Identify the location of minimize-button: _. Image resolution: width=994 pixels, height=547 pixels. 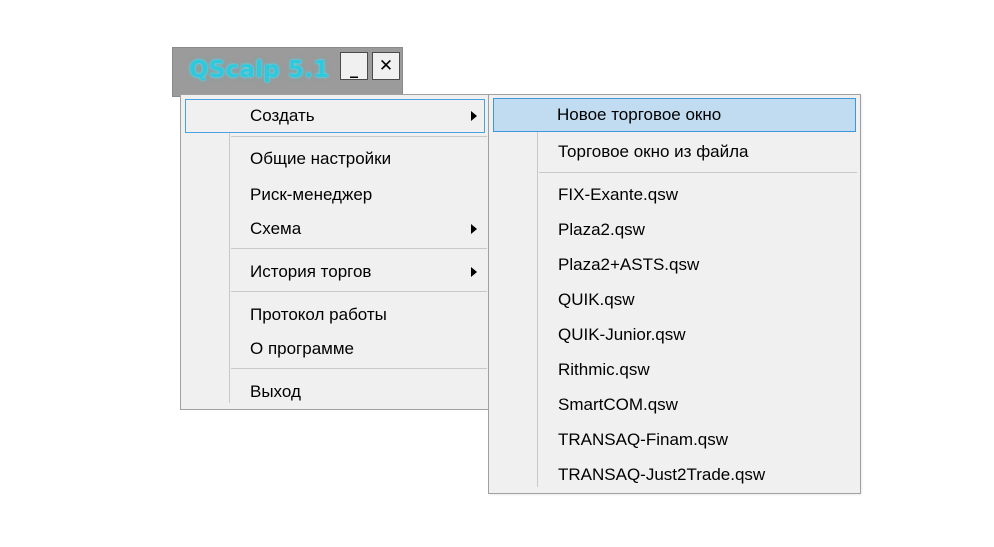
(354, 66).